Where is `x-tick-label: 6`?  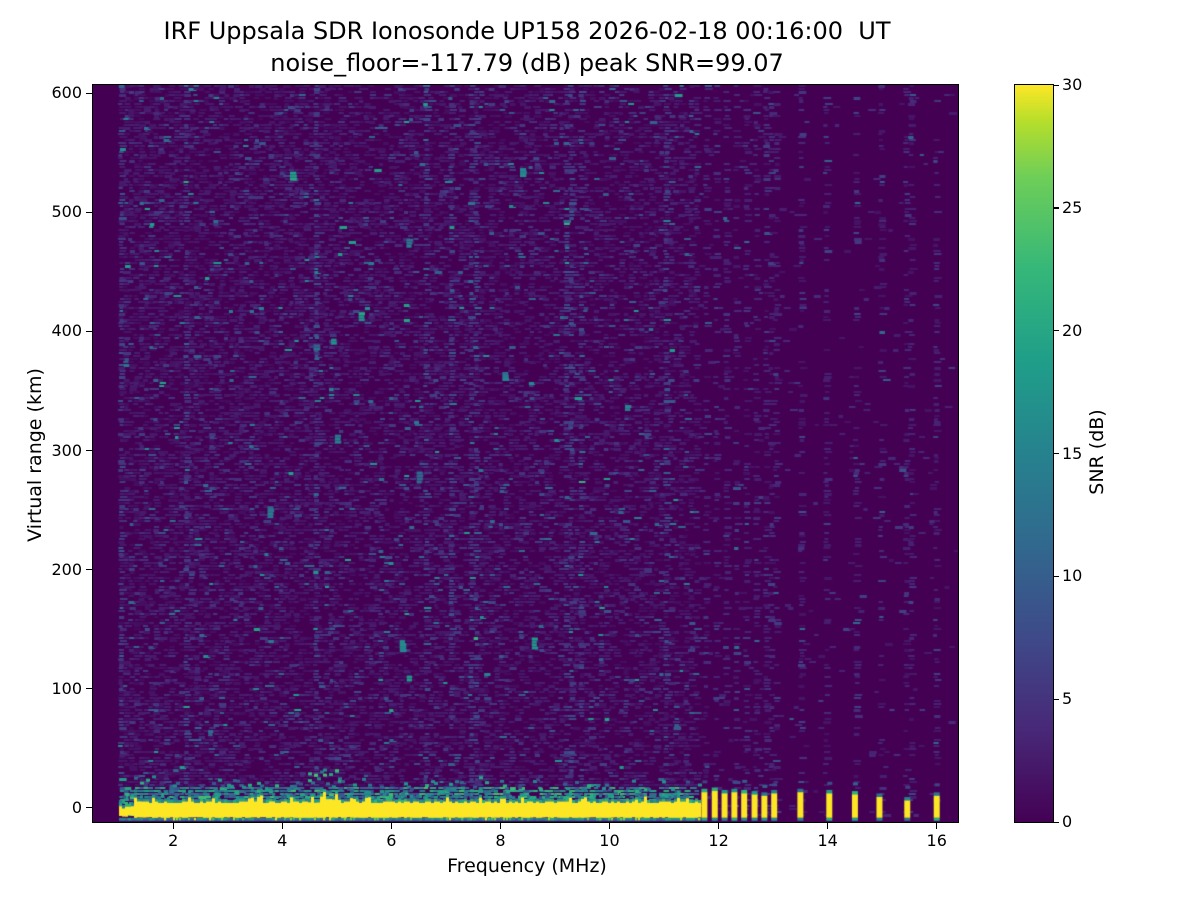 x-tick-label: 6 is located at coordinates (391, 840).